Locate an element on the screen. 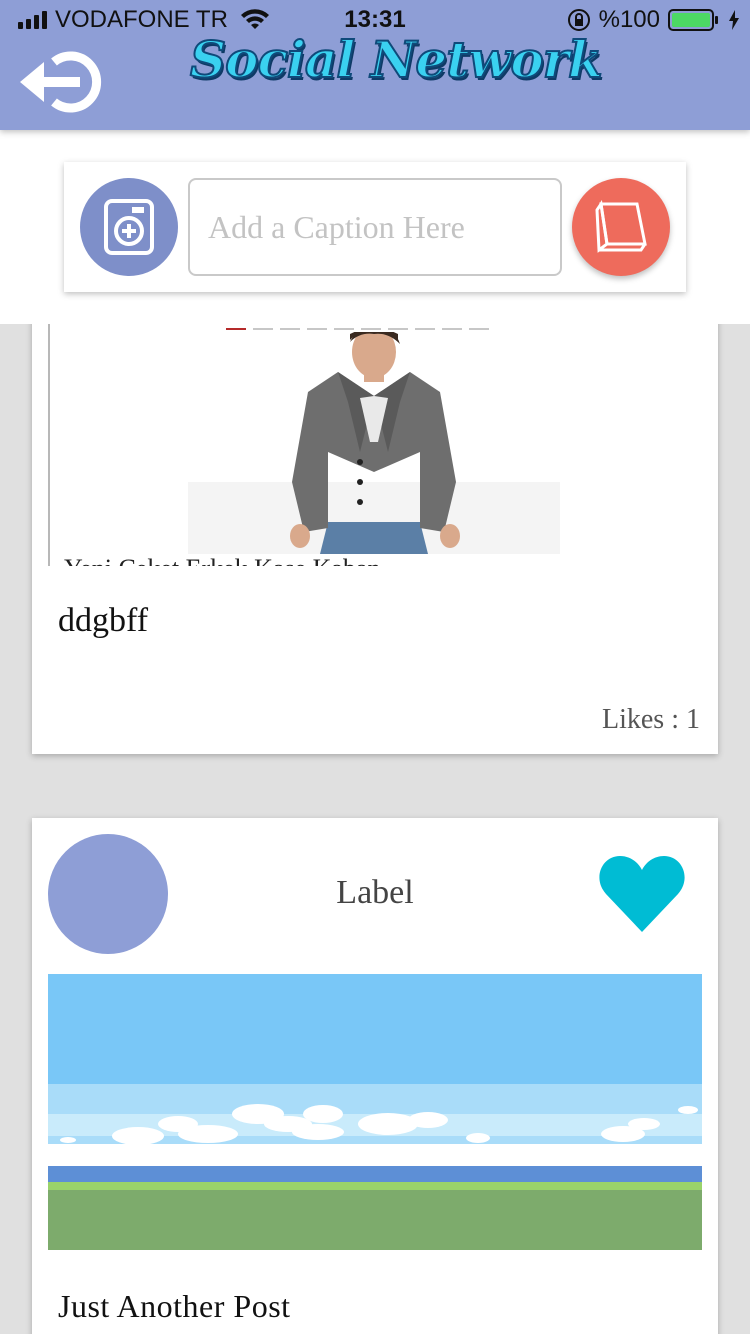 The width and height of the screenshot is (750, 1334). likes-count: Likes : 1 is located at coordinates (651, 719).